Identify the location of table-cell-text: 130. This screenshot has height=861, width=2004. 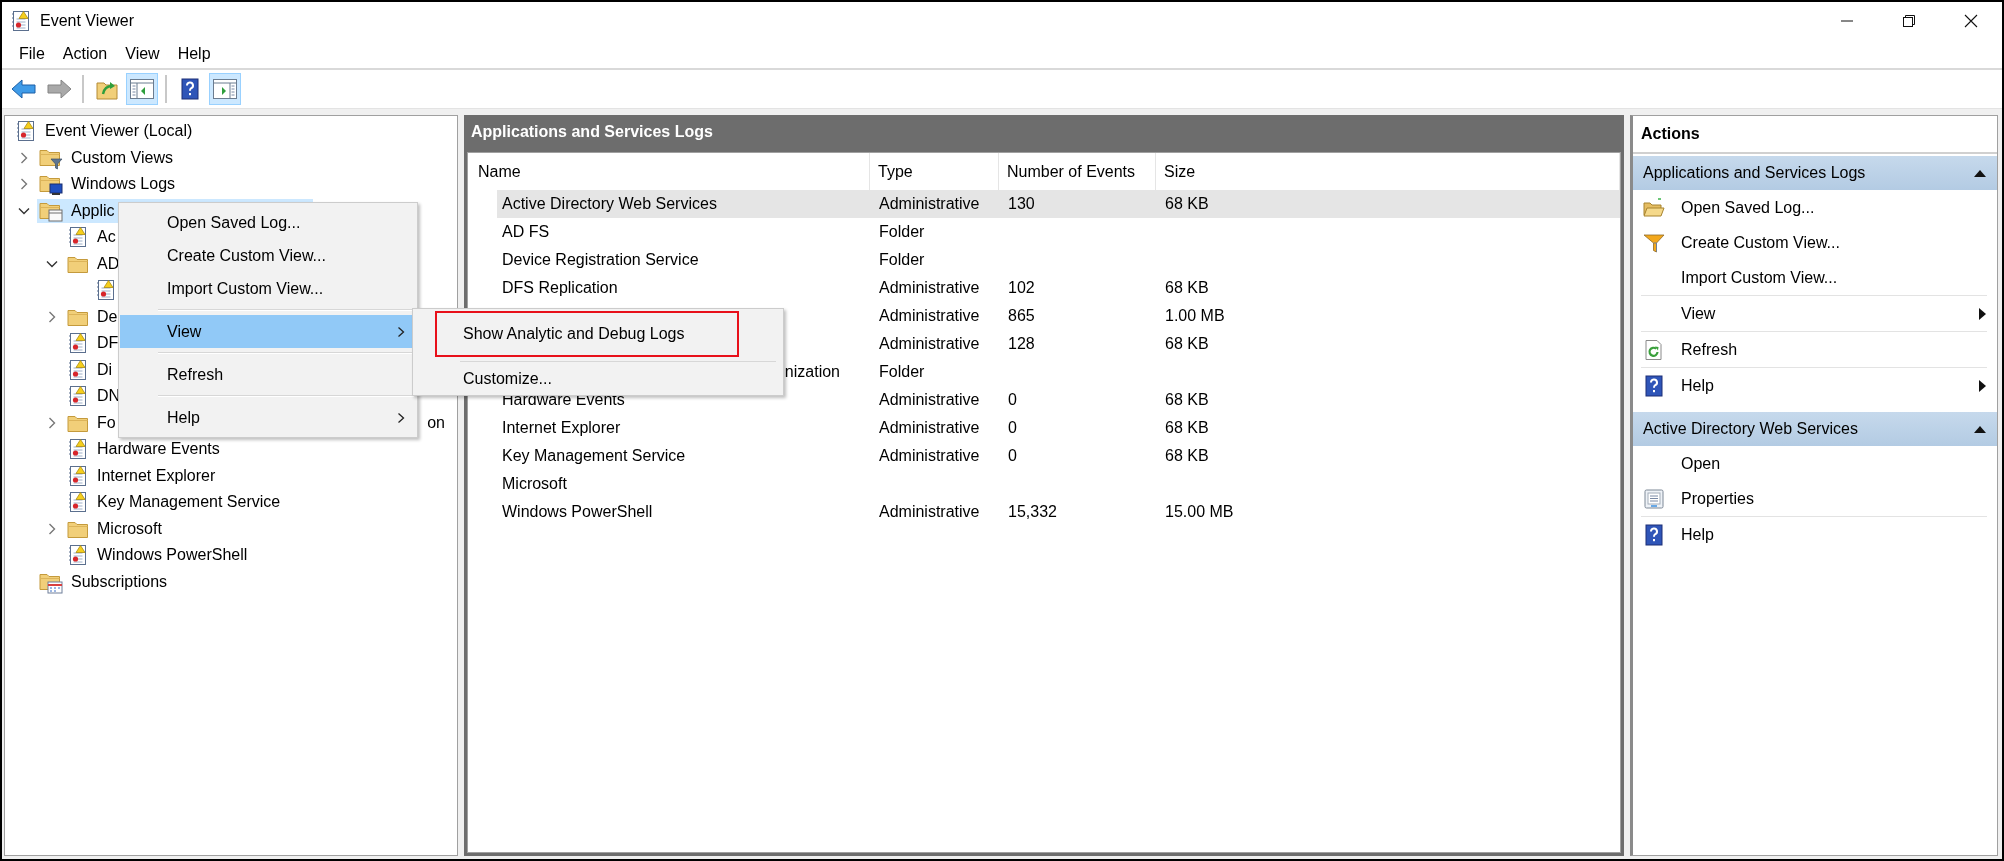
(1021, 204).